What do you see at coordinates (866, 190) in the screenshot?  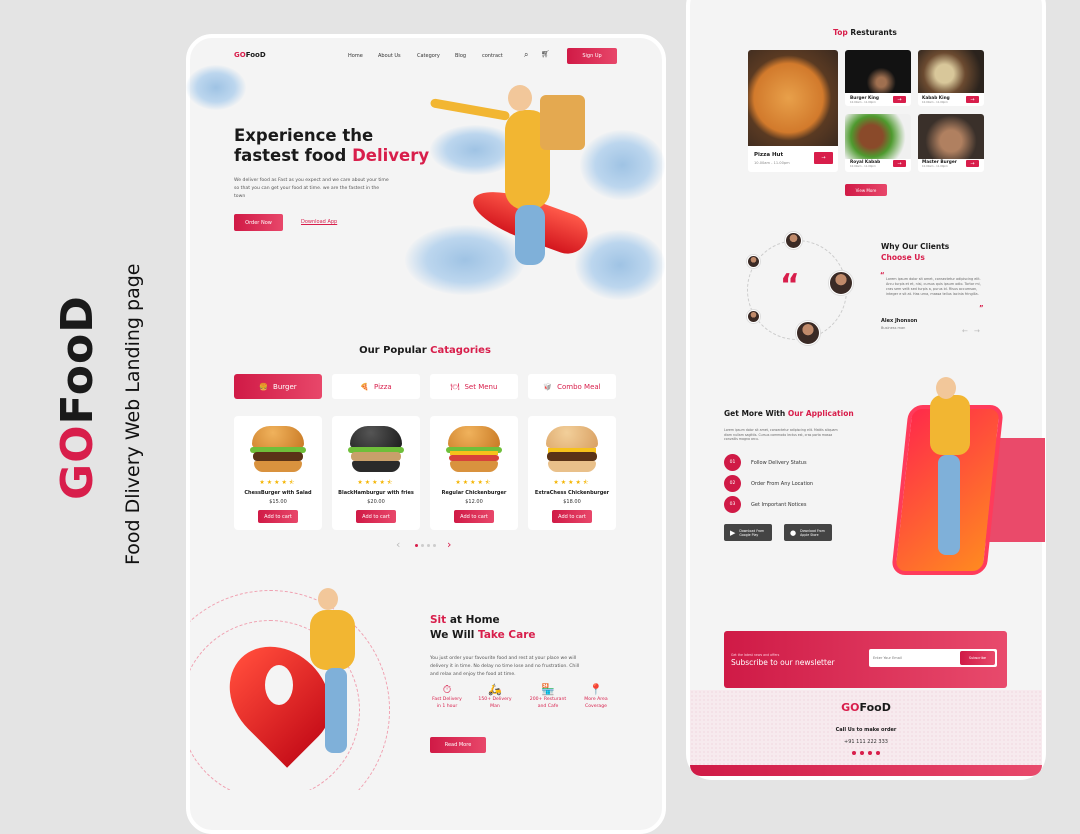 I see `view-more-button: View More` at bounding box center [866, 190].